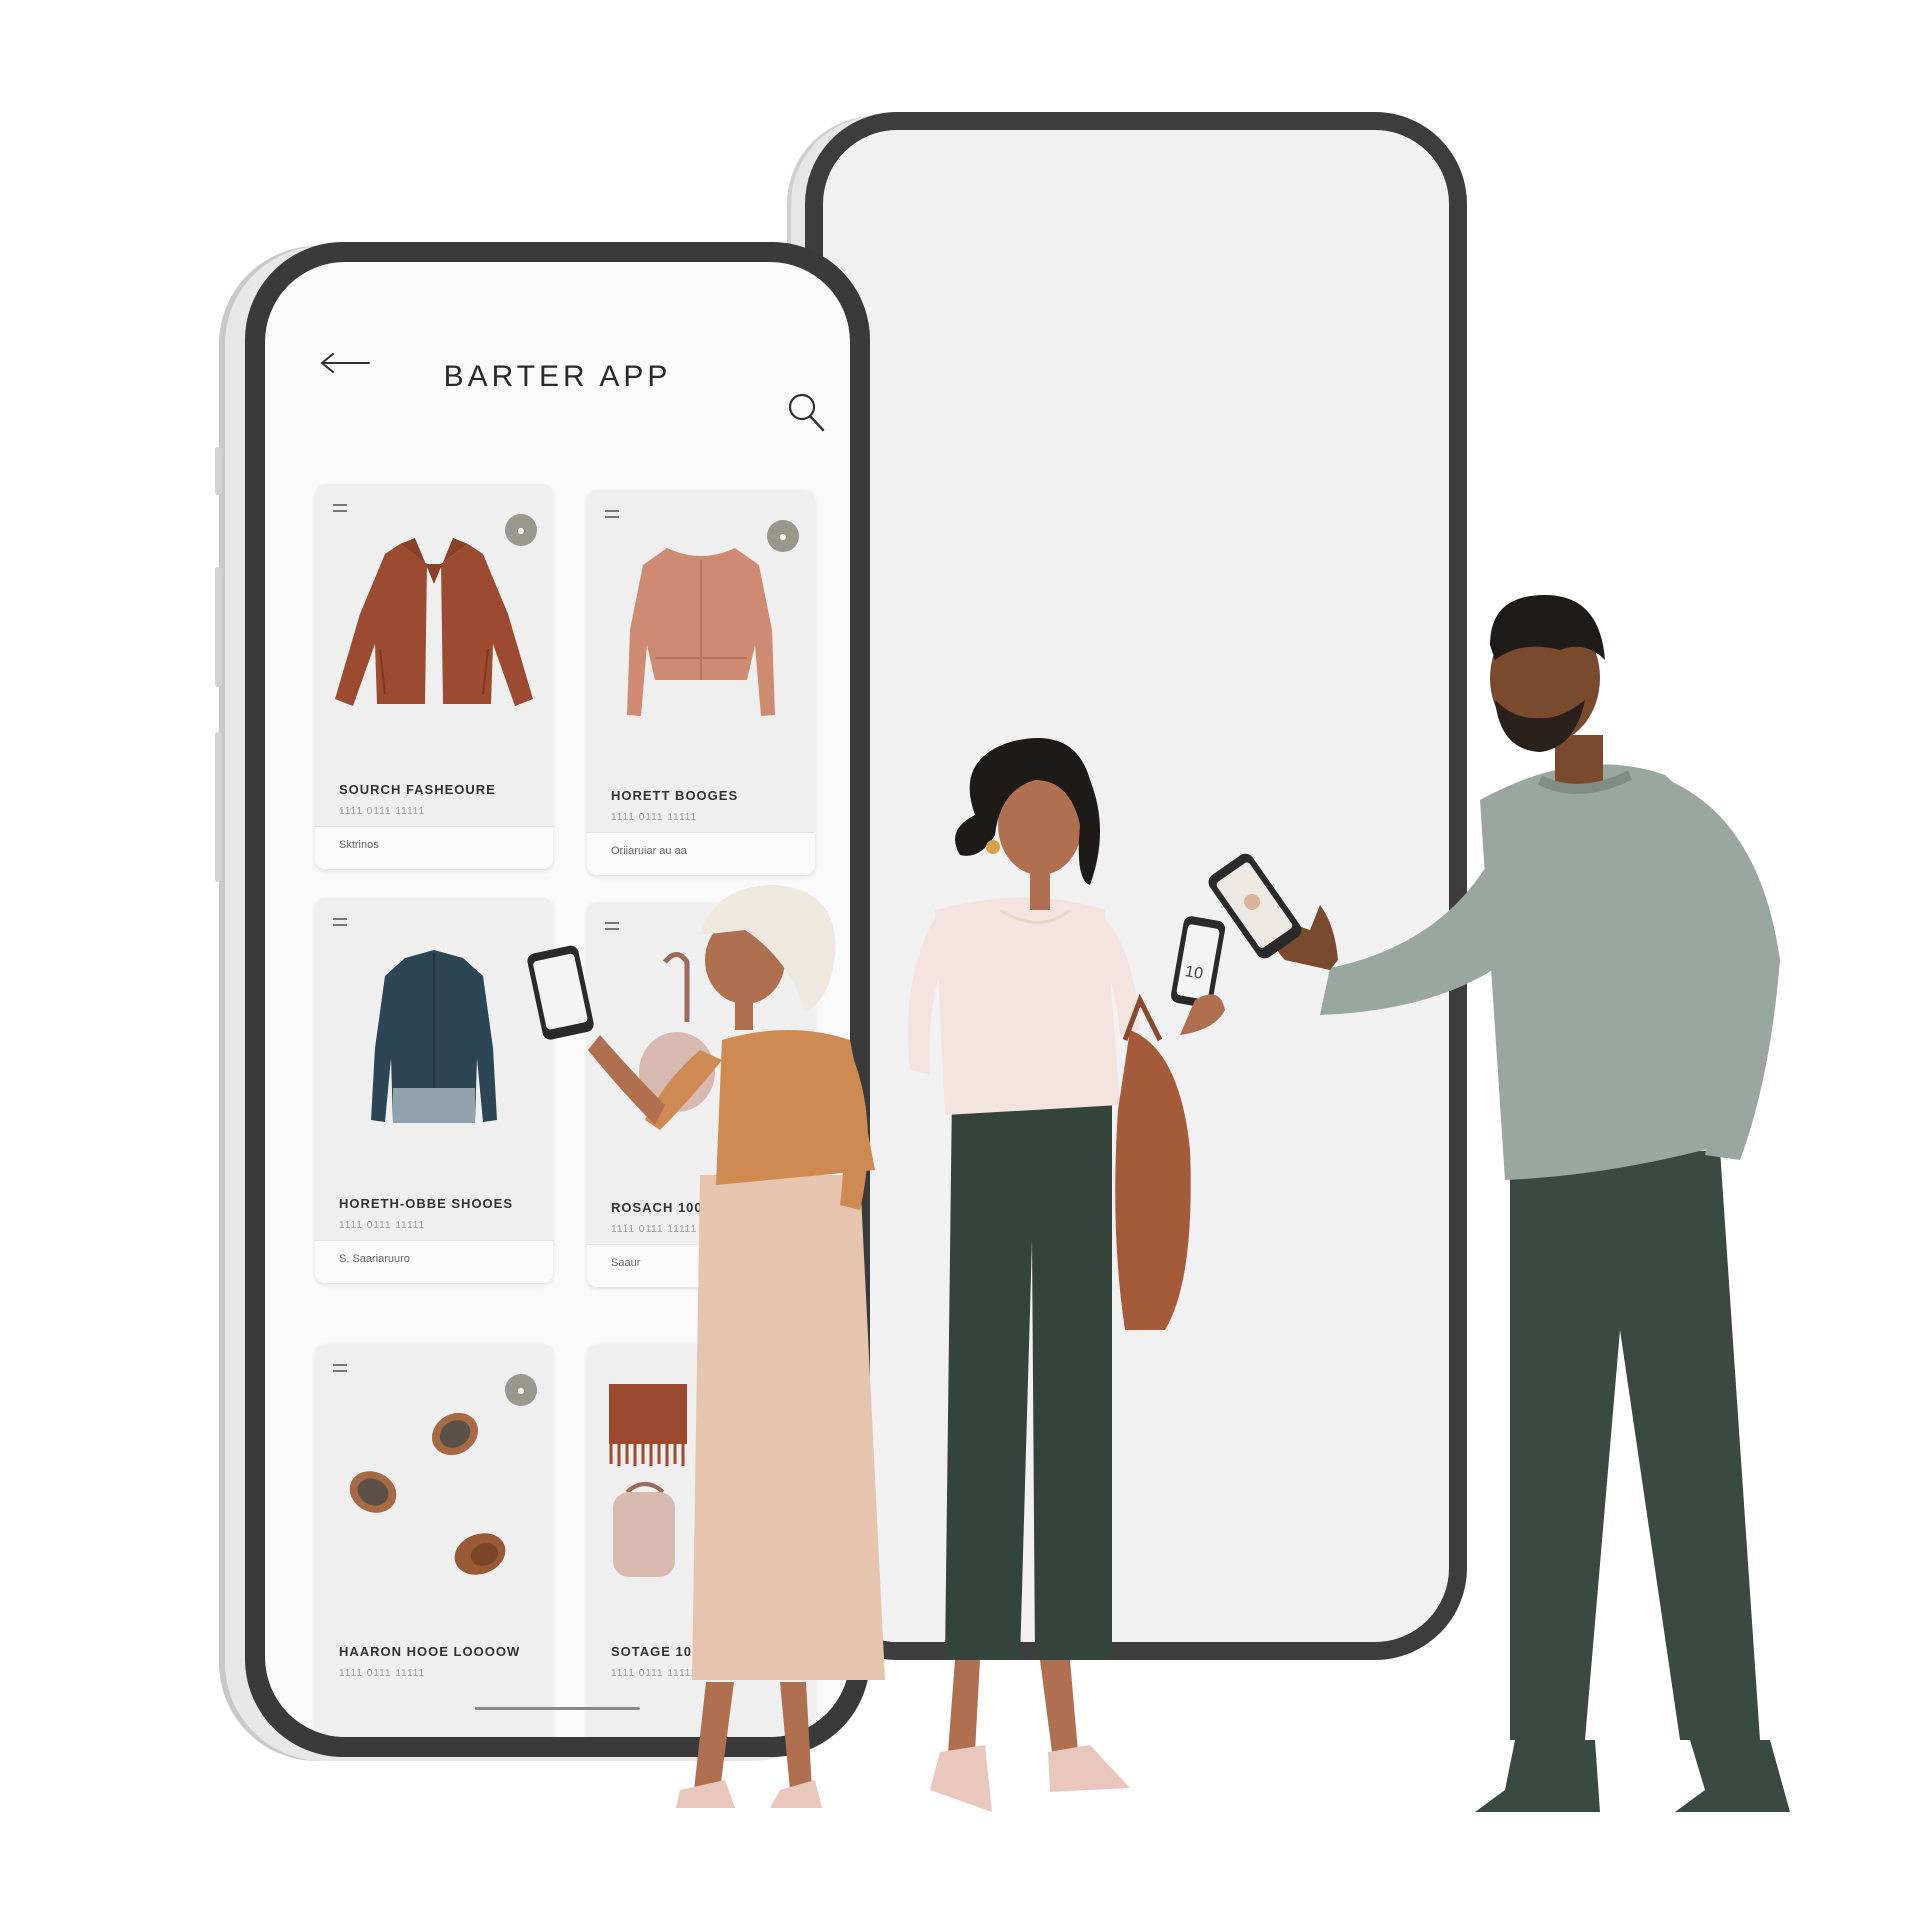 The width and height of the screenshot is (1920, 1920). Describe the element at coordinates (1066, 1274) in the screenshot. I see `woman-with-tote-bag: 10` at that location.